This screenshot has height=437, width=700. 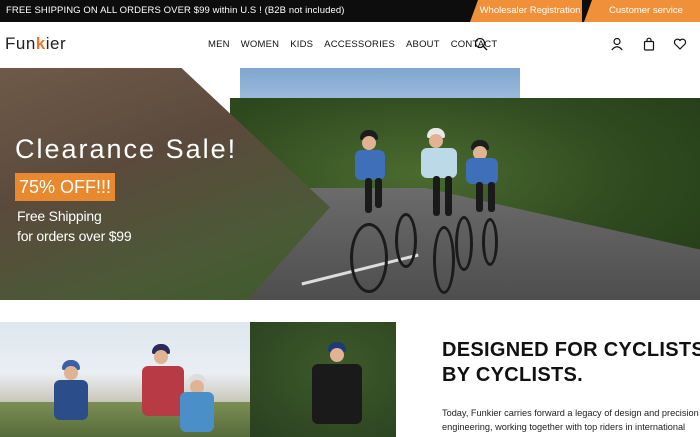 What do you see at coordinates (65, 187) in the screenshot?
I see `discount-badge: 75% OFF!!!` at bounding box center [65, 187].